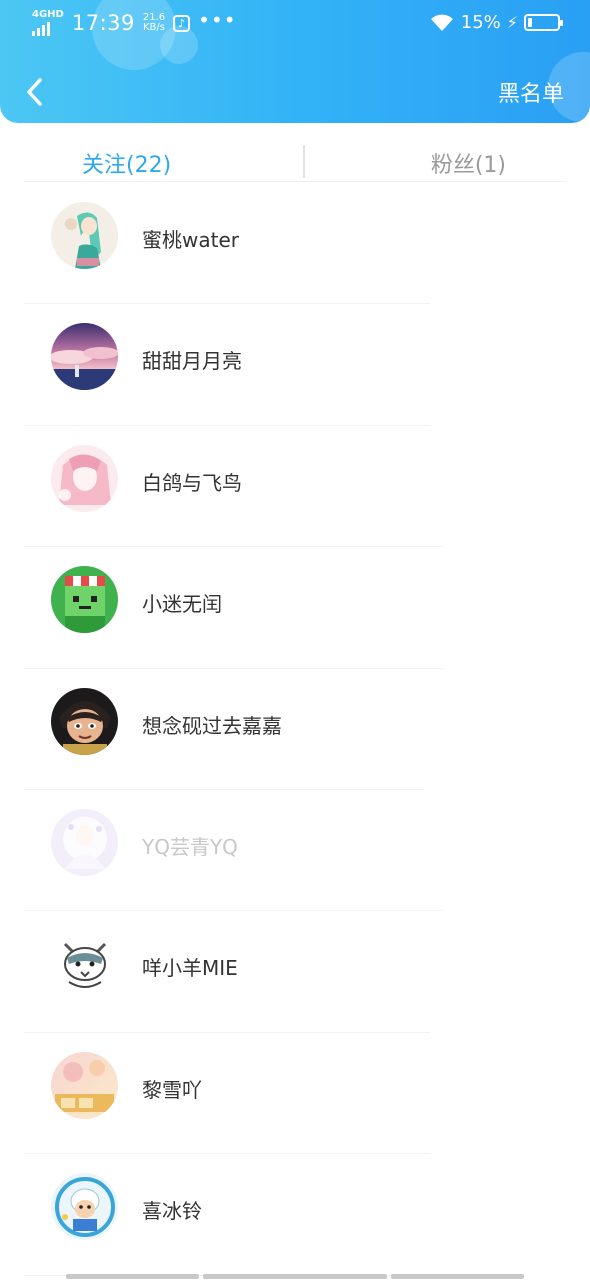  What do you see at coordinates (295, 365) in the screenshot?
I see `list-item: 甜甜月月亮` at bounding box center [295, 365].